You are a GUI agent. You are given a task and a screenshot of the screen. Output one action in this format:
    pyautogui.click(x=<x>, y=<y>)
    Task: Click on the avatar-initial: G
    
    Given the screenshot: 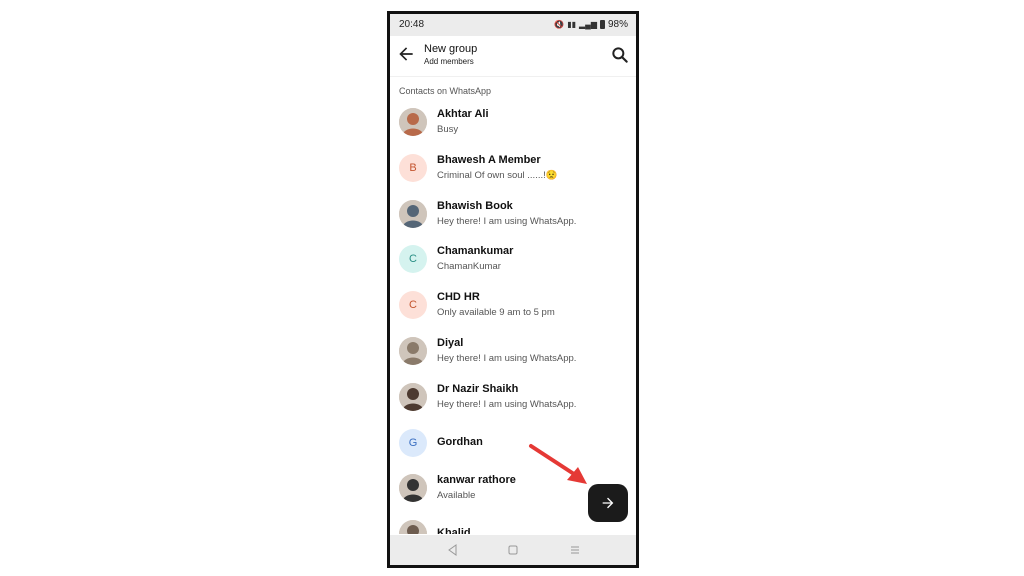 What is the action you would take?
    pyautogui.click(x=413, y=442)
    